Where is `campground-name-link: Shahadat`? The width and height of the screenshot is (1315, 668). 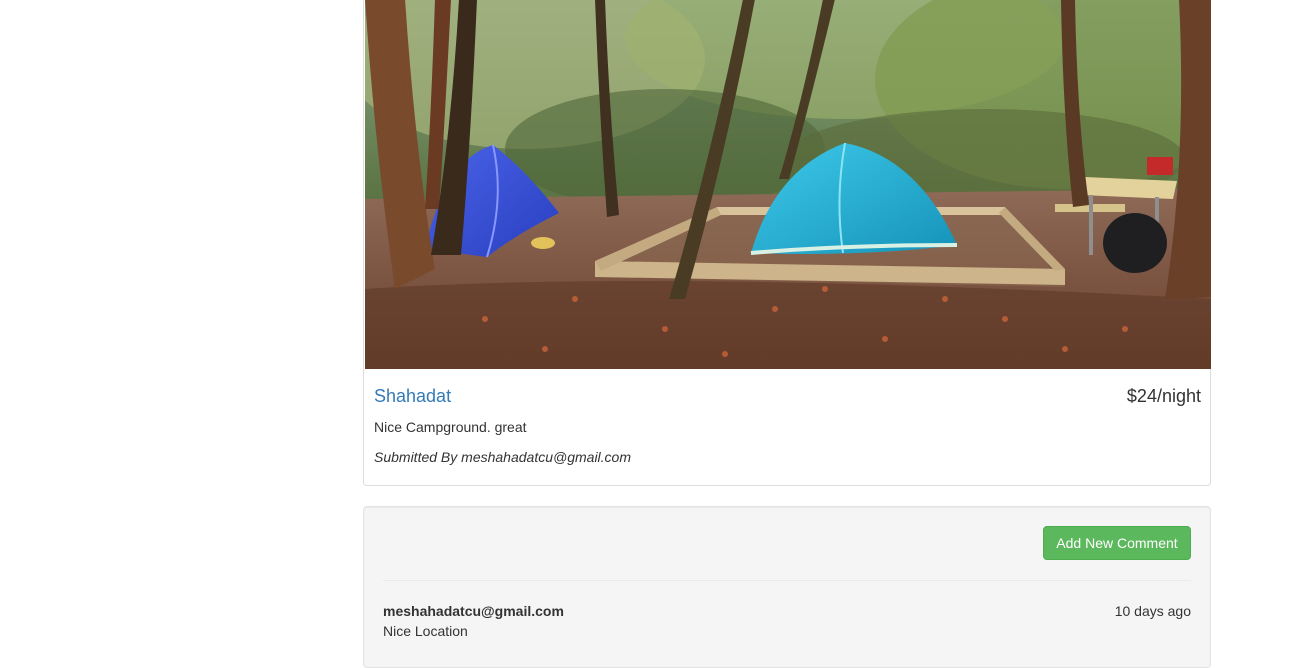
campground-name-link: Shahadat is located at coordinates (412, 396).